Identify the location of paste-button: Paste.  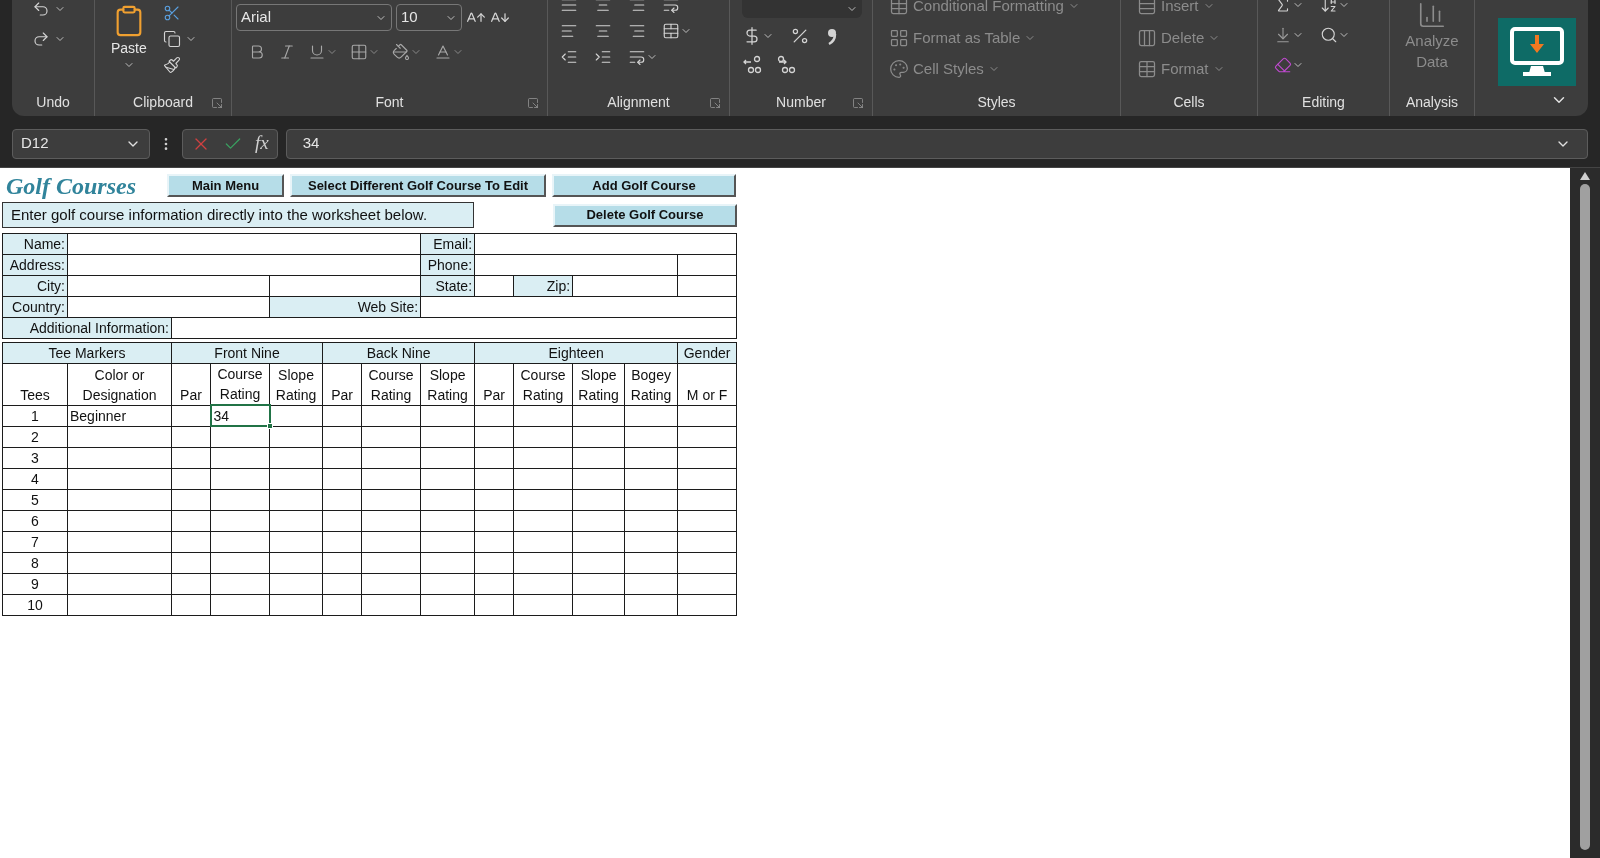
(129, 39).